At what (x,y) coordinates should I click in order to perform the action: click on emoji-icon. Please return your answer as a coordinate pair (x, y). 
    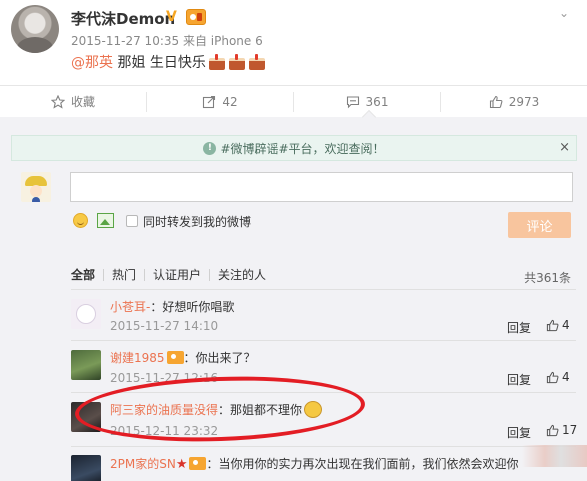
    Looking at the image, I should click on (80, 220).